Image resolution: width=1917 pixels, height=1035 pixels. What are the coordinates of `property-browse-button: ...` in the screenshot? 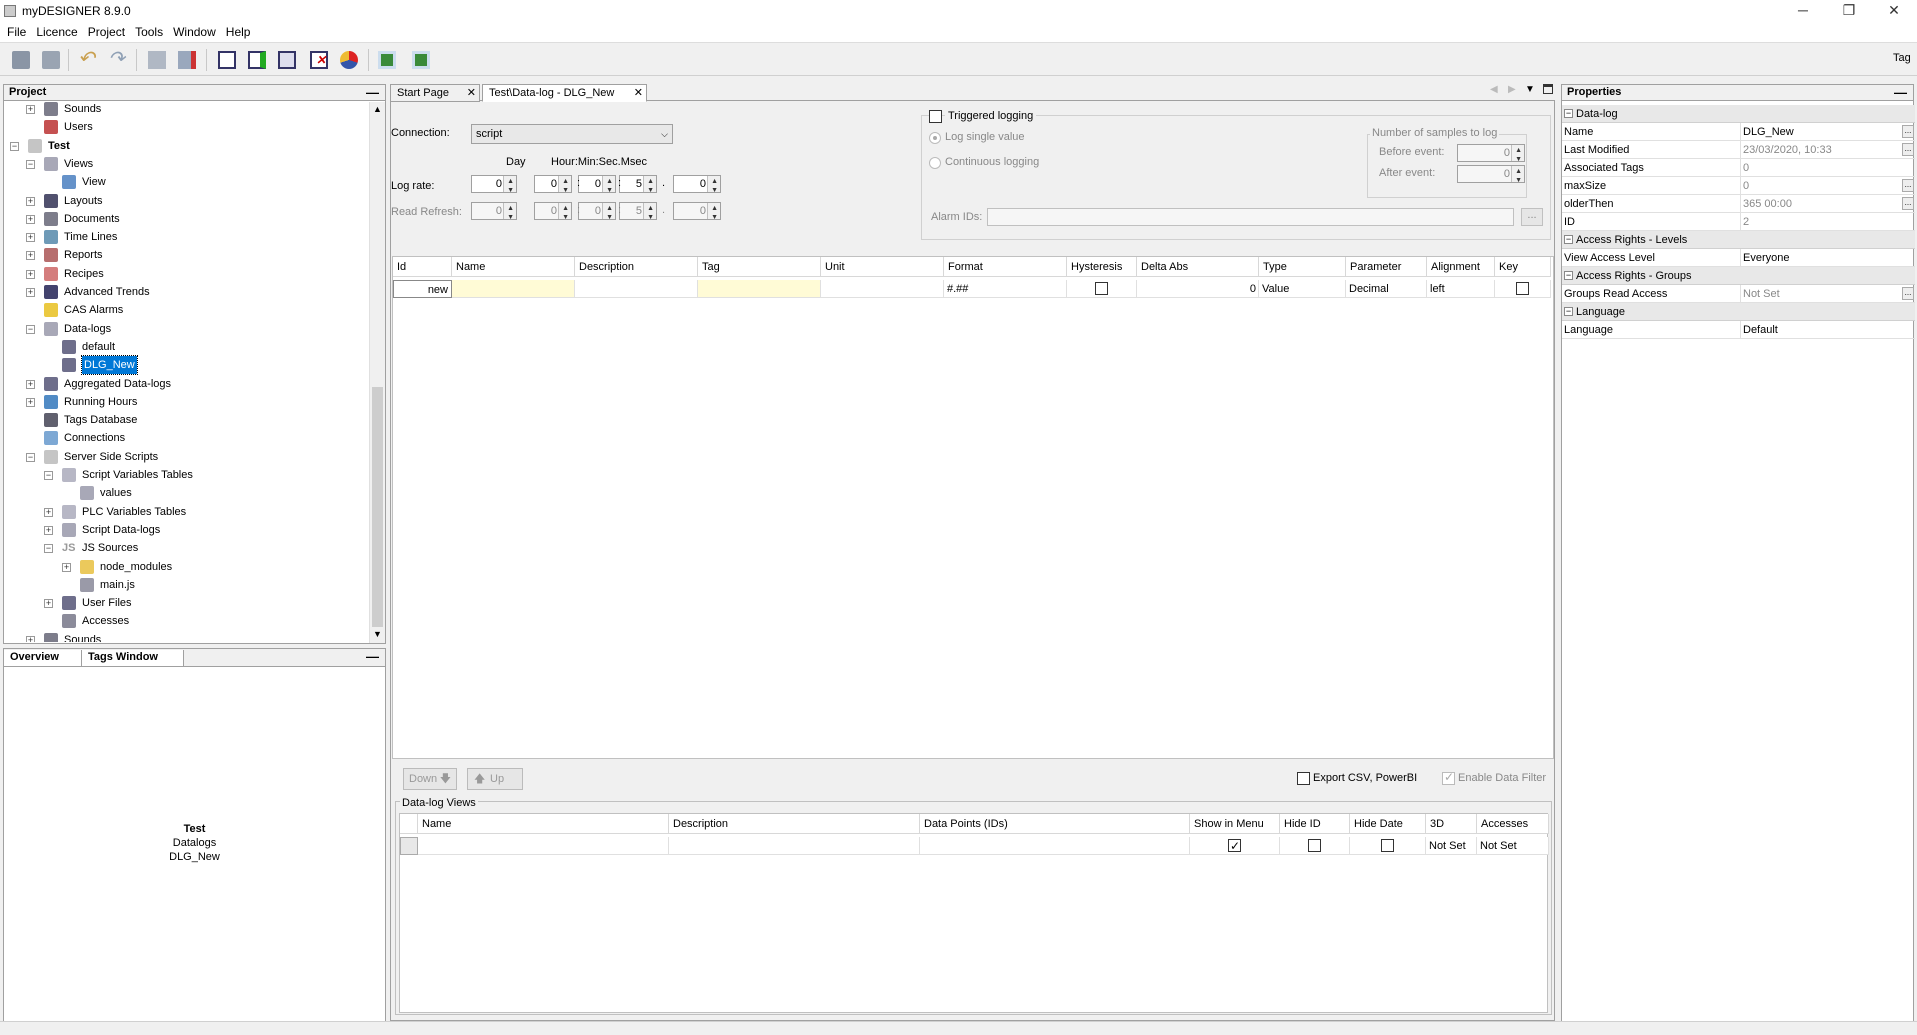 It's located at (1908, 131).